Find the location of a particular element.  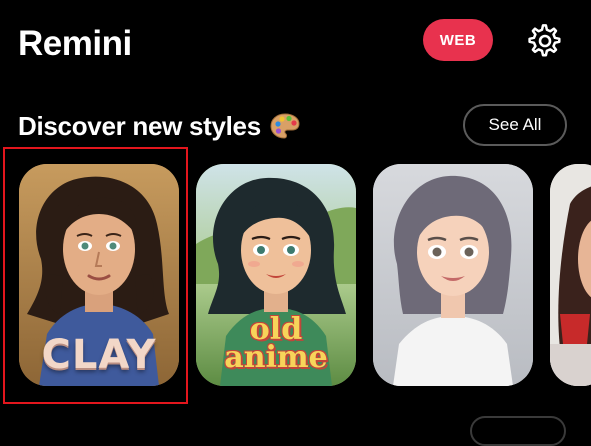

gear-icon is located at coordinates (544, 40).